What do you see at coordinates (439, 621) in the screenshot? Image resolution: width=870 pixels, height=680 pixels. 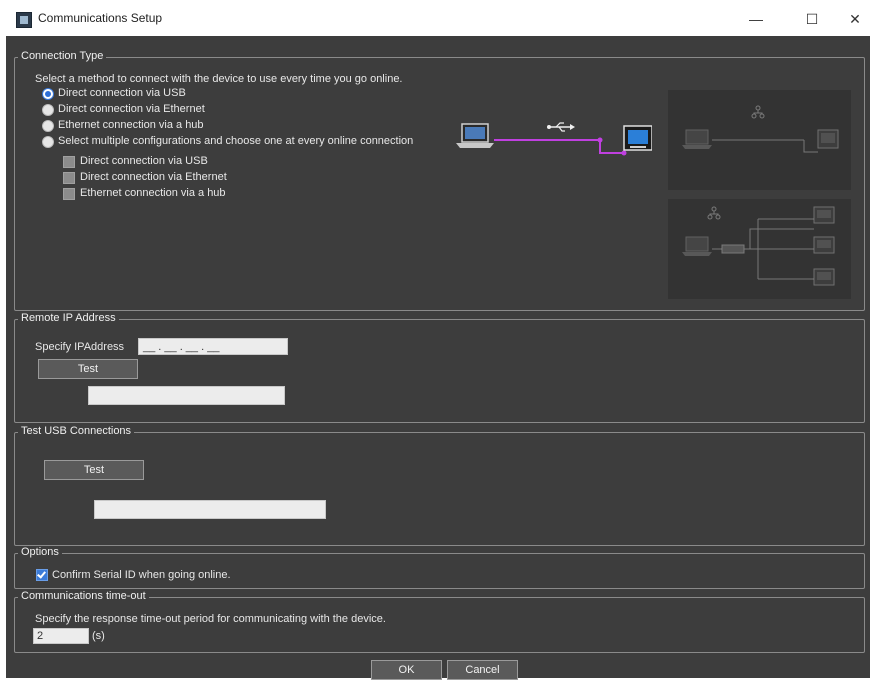 I see `timeout-group: Communications time-out` at bounding box center [439, 621].